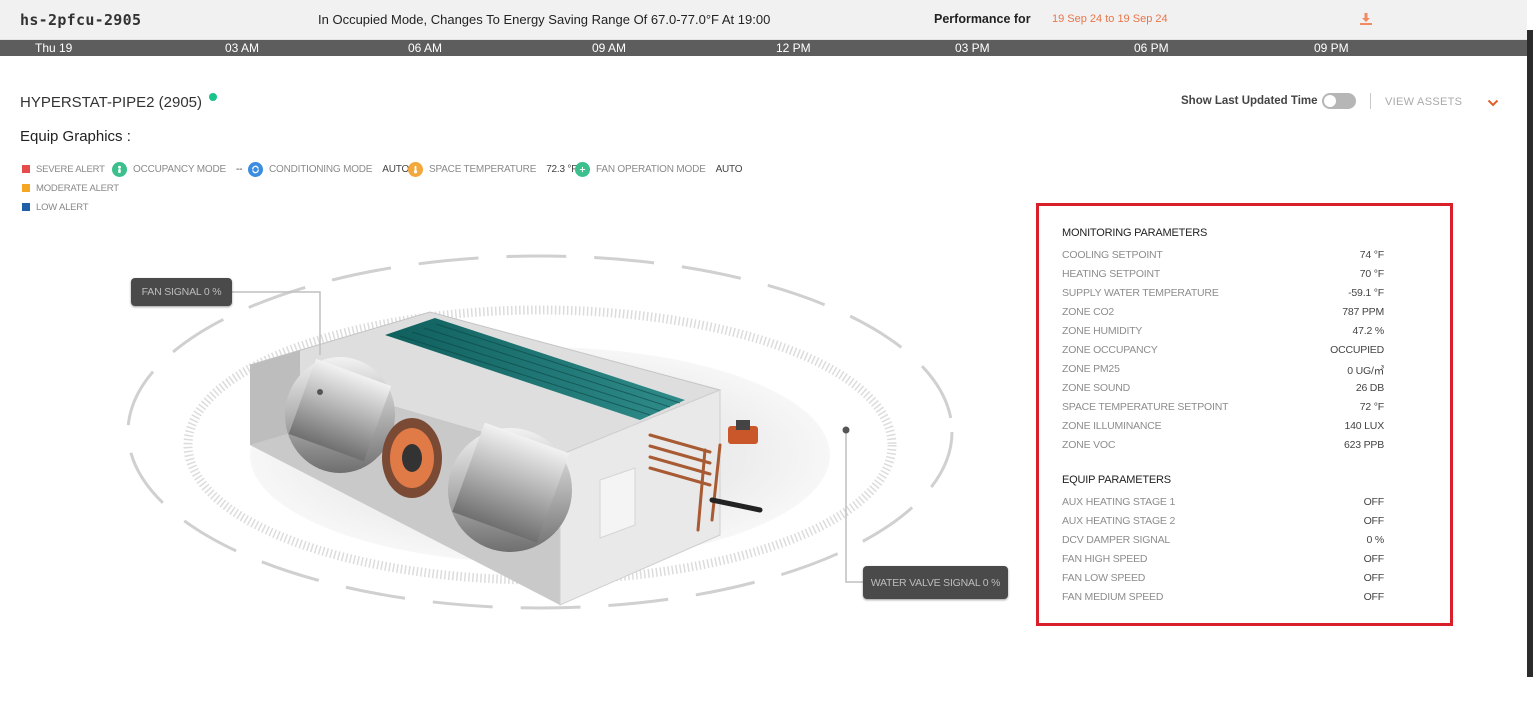 This screenshot has height=726, width=1533. What do you see at coordinates (1530, 353) in the screenshot?
I see `scrollbar` at bounding box center [1530, 353].